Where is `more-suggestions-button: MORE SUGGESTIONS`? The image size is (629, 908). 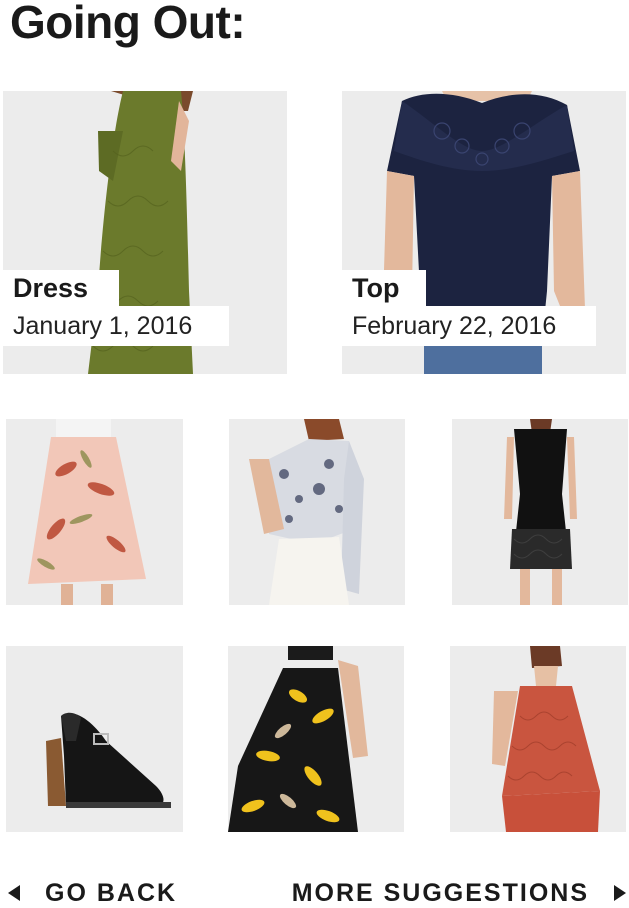
more-suggestions-button: MORE SUGGESTIONS is located at coordinates (459, 893).